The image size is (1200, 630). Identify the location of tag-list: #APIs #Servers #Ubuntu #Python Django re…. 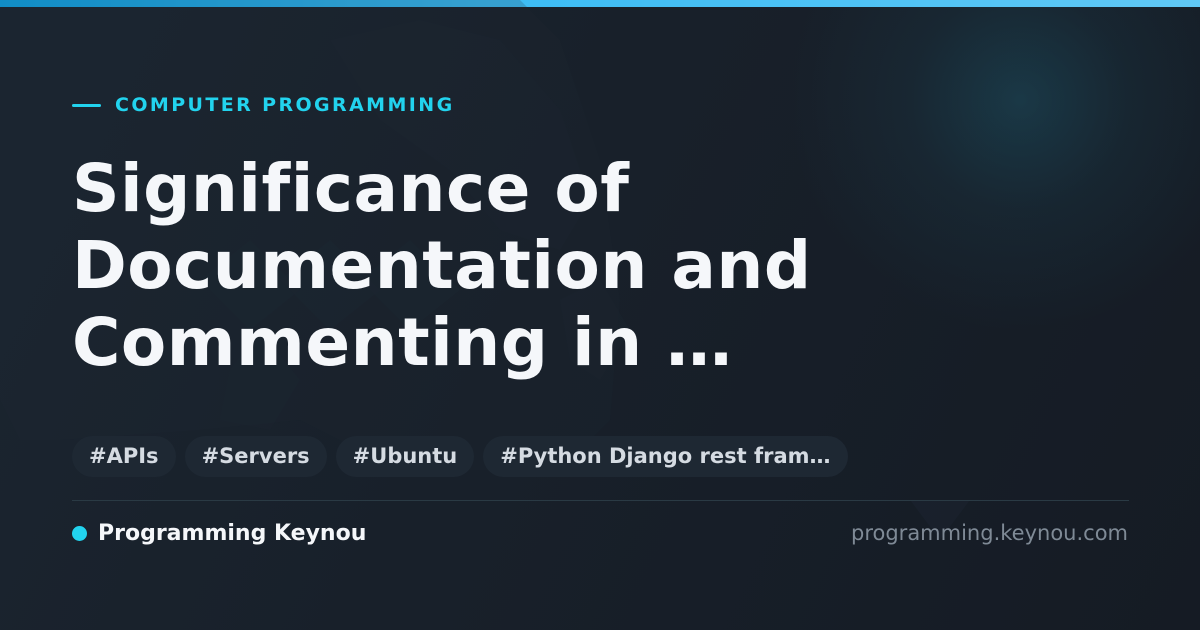
(460, 456).